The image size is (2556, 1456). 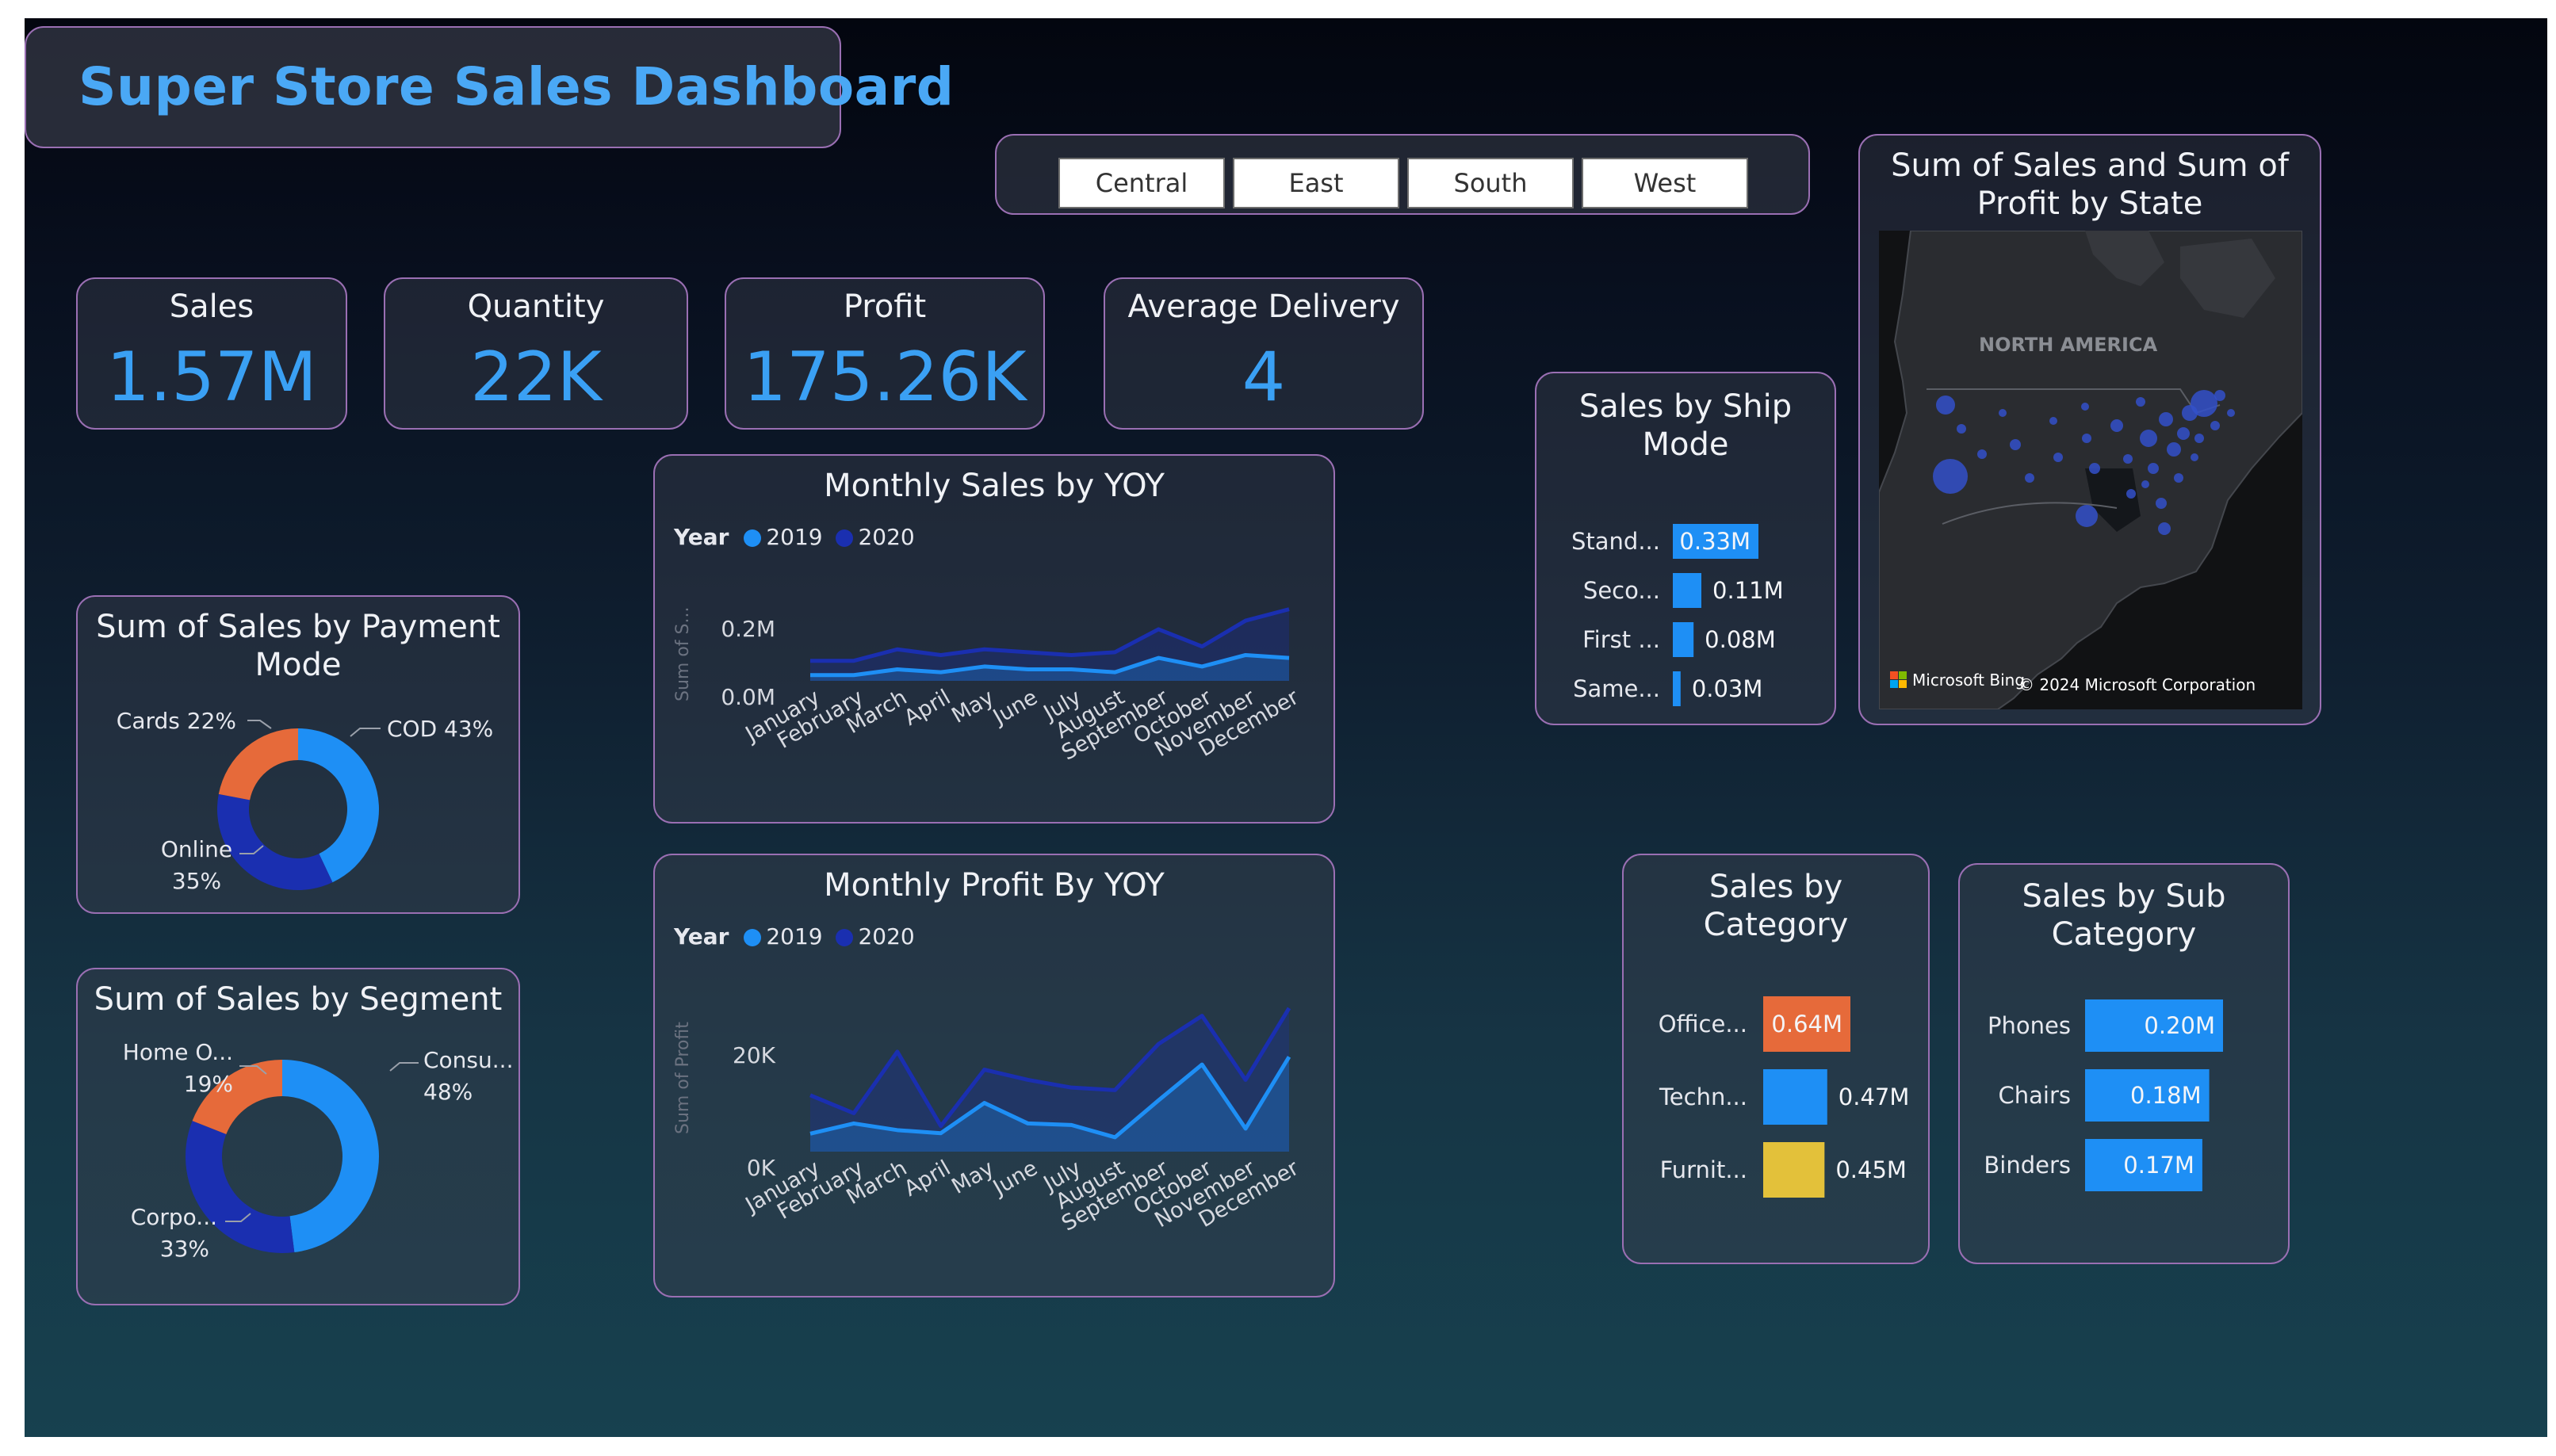 I want to click on kpi-profit-value: 175.26K, so click(x=885, y=377).